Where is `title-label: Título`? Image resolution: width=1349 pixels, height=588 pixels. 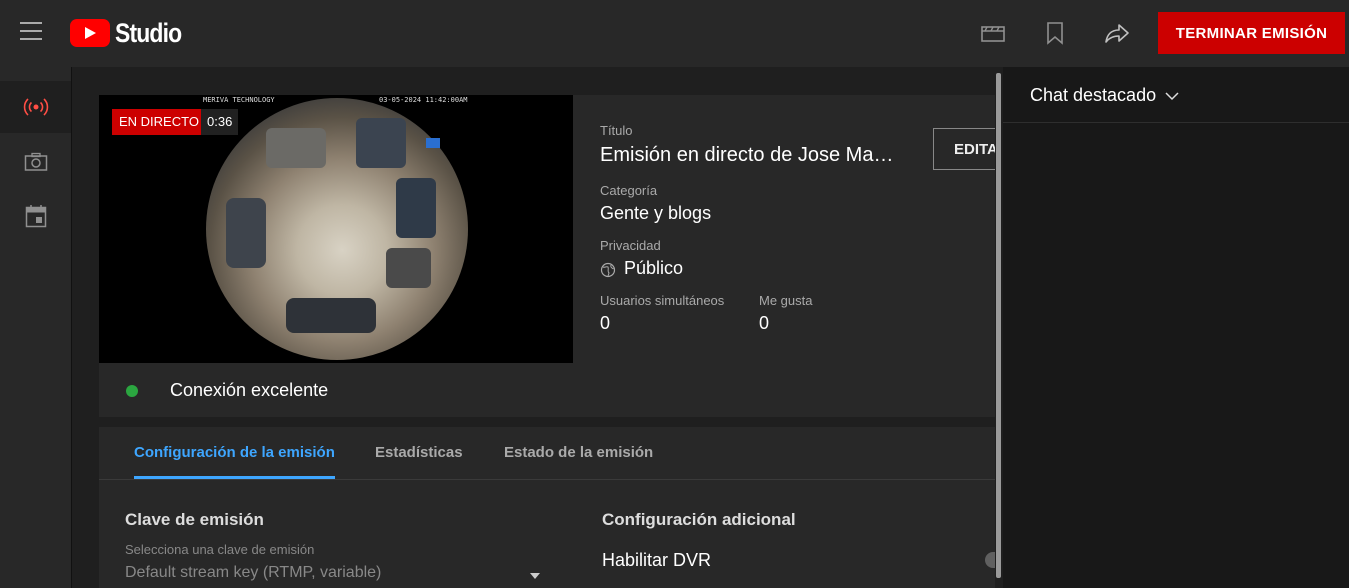
title-label: Título is located at coordinates (616, 130).